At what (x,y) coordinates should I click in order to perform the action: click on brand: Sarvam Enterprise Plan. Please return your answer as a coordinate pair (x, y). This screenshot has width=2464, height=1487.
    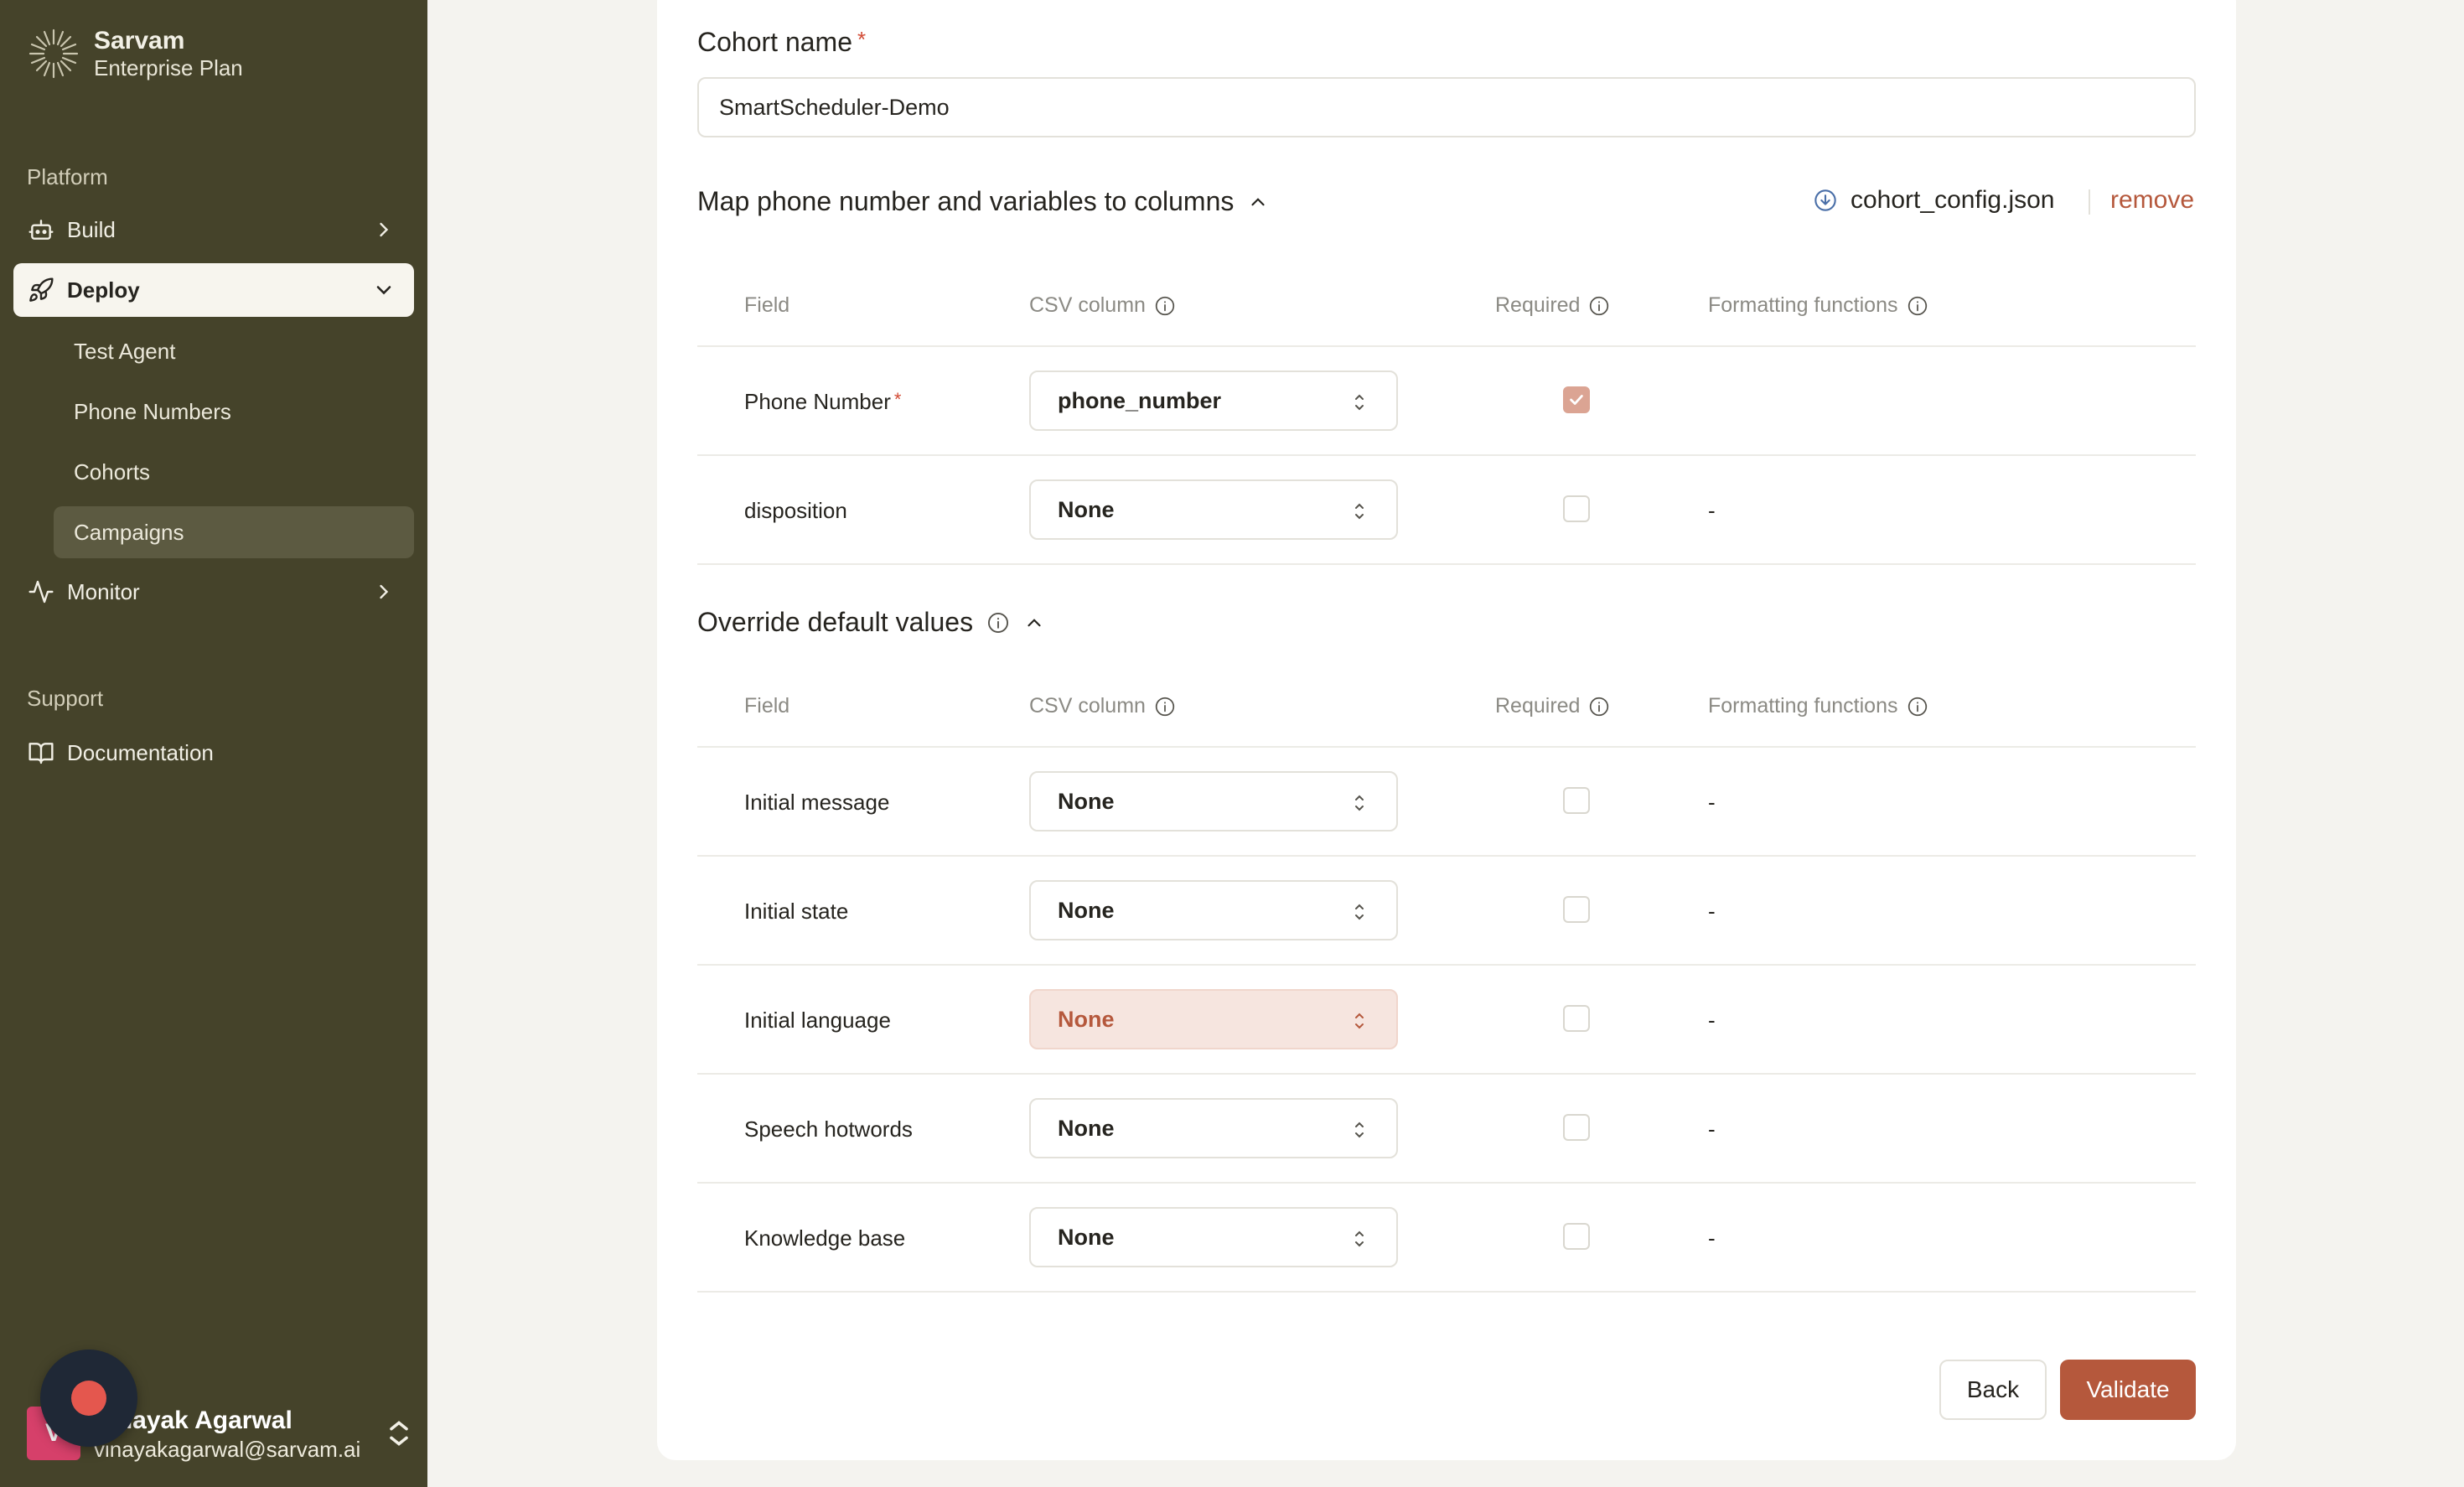
    Looking at the image, I should click on (135, 54).